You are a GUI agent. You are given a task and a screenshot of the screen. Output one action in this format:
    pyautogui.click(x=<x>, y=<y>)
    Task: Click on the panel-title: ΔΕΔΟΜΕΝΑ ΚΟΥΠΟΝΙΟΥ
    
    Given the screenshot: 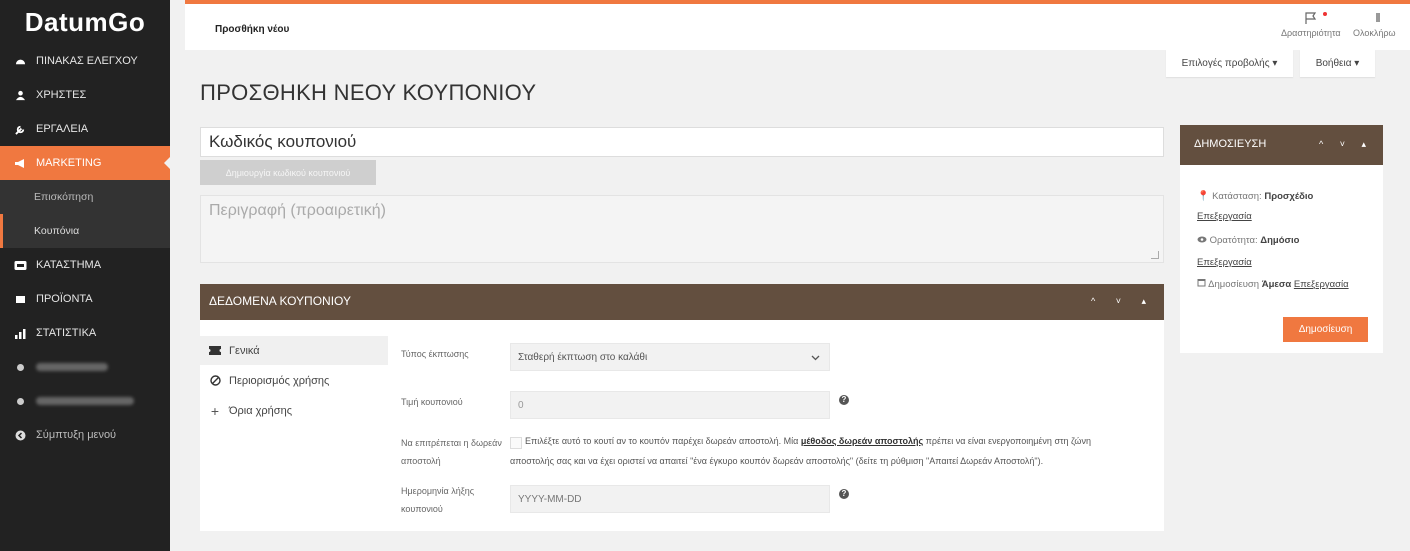 What is the action you would take?
    pyautogui.click(x=280, y=301)
    